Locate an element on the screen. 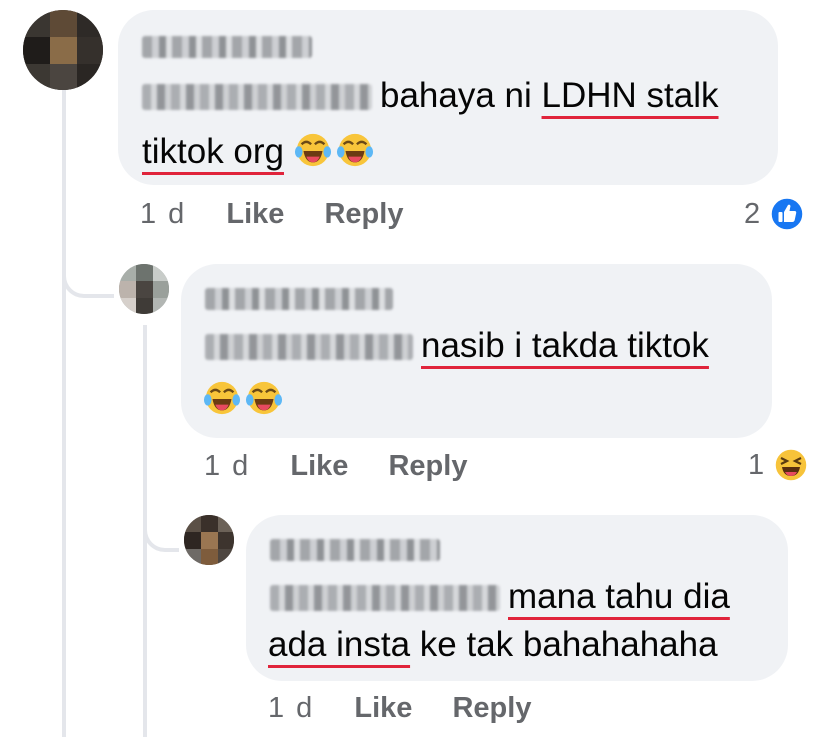 The image size is (828, 737). comment-text-line-1: nasib i takda tiktok is located at coordinates (457, 346).